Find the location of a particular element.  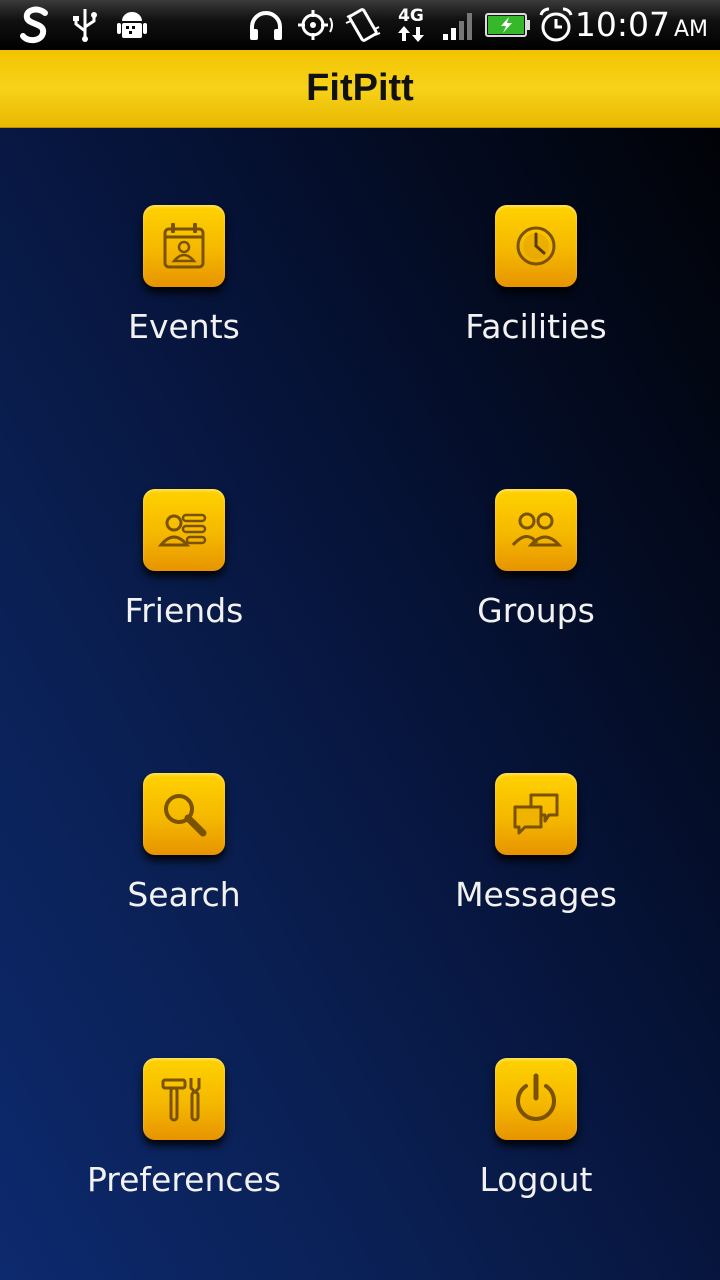

network-4g-icon: 4G is located at coordinates (411, 25).